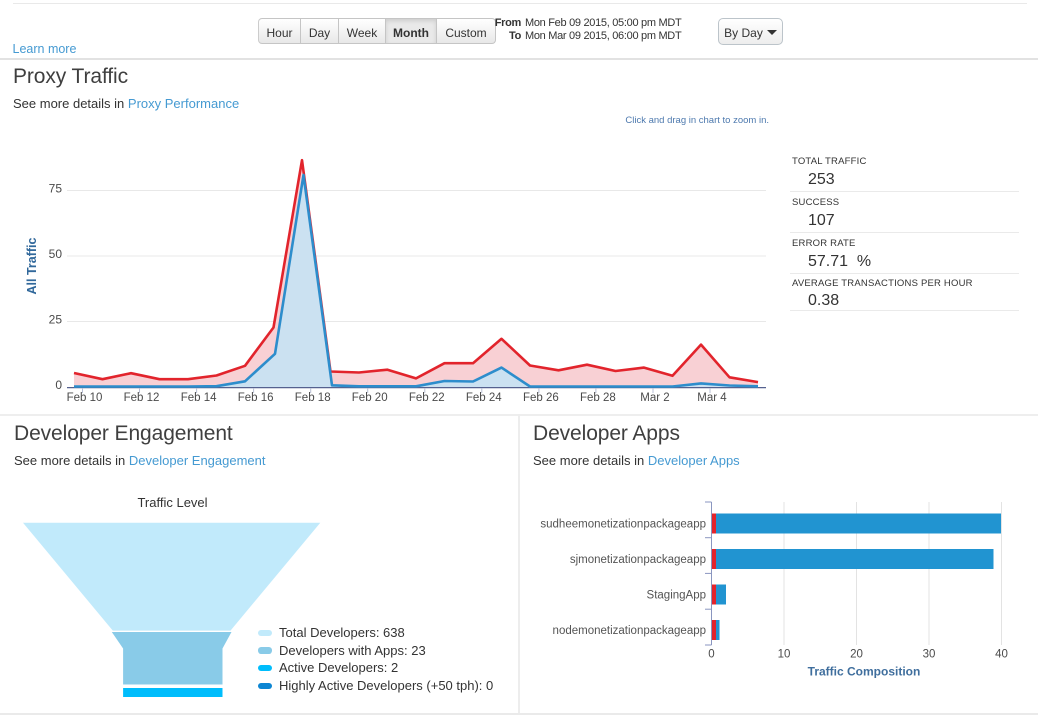 Image resolution: width=1038 pixels, height=717 pixels. Describe the element at coordinates (56, 254) in the screenshot. I see `svg-text: 50` at that location.